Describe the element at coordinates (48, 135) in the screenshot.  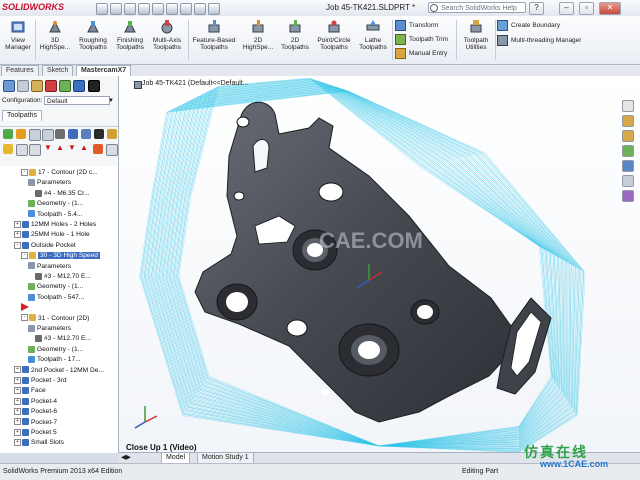
I see `regenerate-dirty-icon` at that location.